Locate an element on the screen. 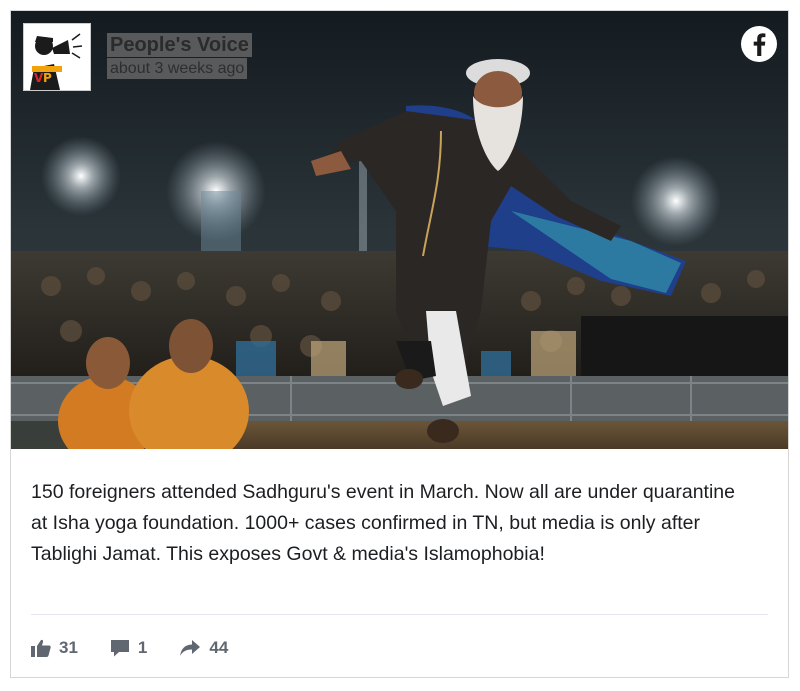 The width and height of the screenshot is (800, 691). post-timestamp: about 3 weeks ago is located at coordinates (177, 68).